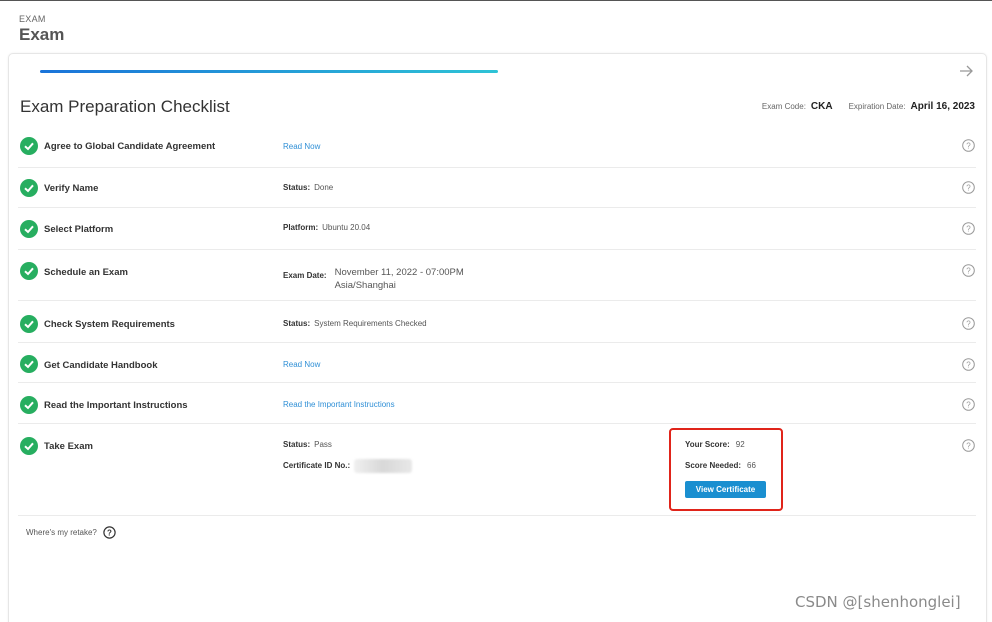  Describe the element at coordinates (79, 229) in the screenshot. I see `task-label: Select Platform` at that location.